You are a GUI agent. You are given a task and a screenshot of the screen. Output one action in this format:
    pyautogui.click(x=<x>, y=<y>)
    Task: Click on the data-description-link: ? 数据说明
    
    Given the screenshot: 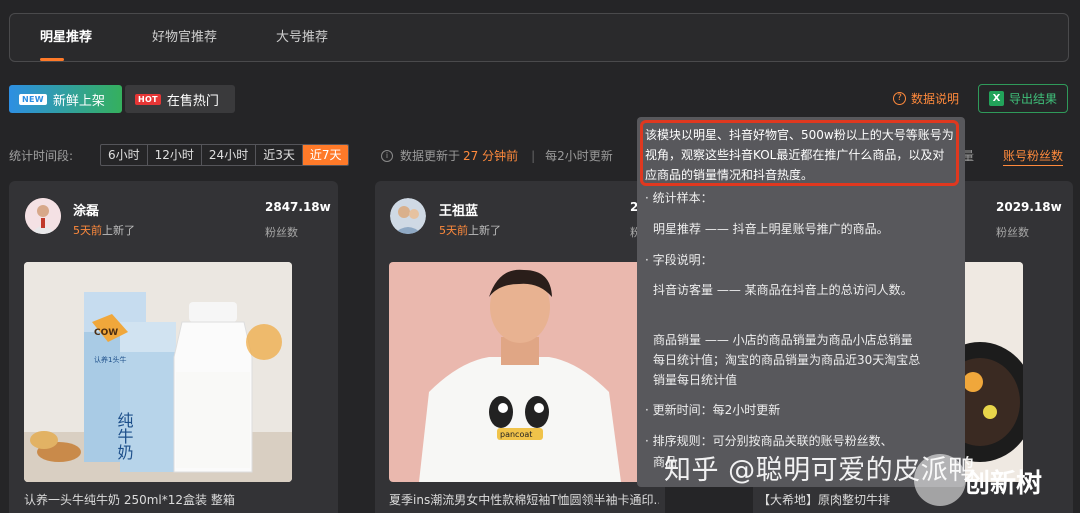 What is the action you would take?
    pyautogui.click(x=926, y=98)
    